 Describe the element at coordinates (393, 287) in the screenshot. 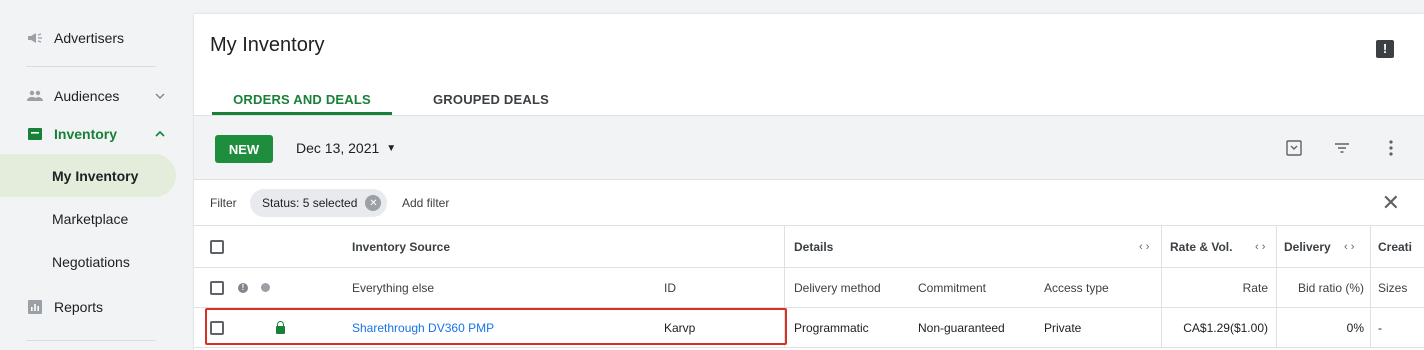

I see `col-name: Everything else` at that location.